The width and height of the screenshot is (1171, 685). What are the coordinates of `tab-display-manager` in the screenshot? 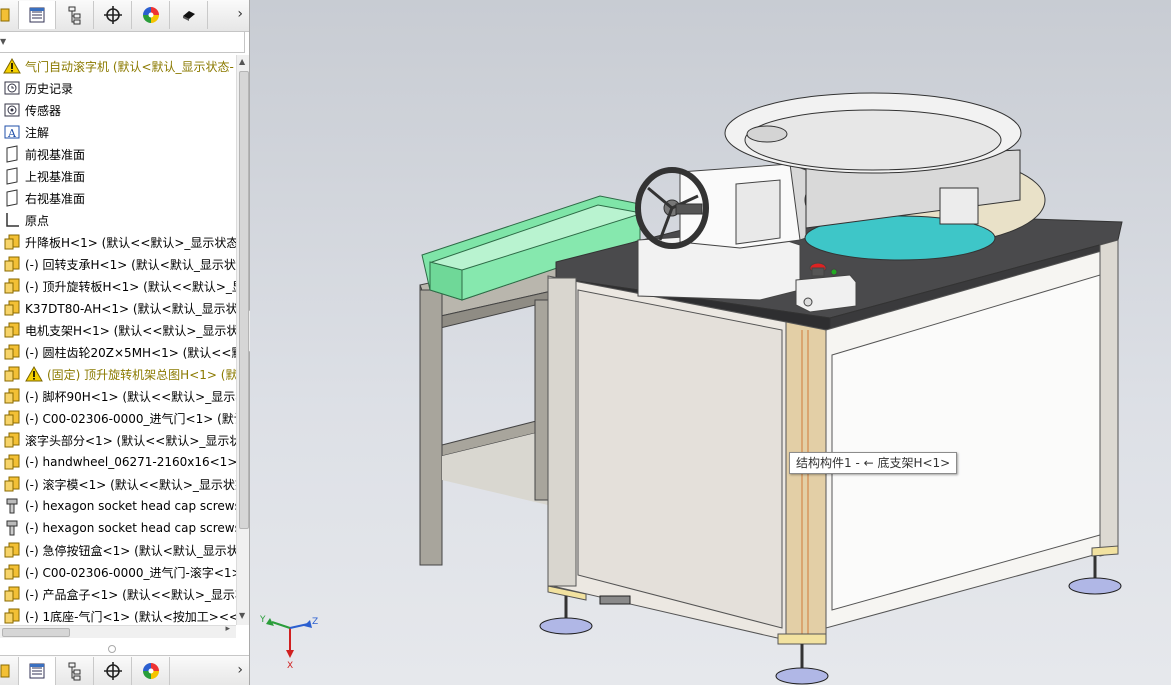 It's located at (151, 15).